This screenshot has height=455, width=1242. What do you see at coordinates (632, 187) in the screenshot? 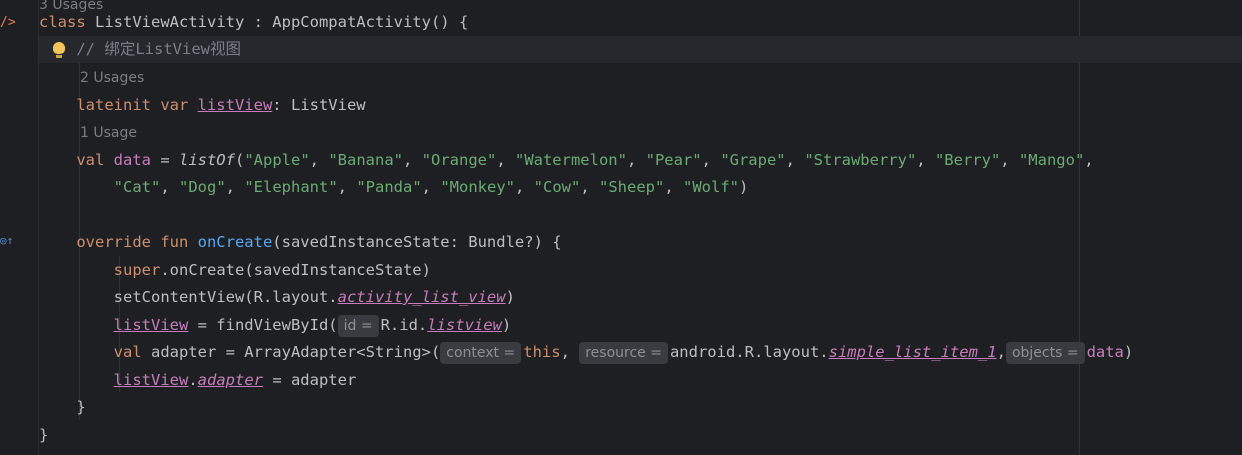
I see `code-token: "Sheep"` at bounding box center [632, 187].